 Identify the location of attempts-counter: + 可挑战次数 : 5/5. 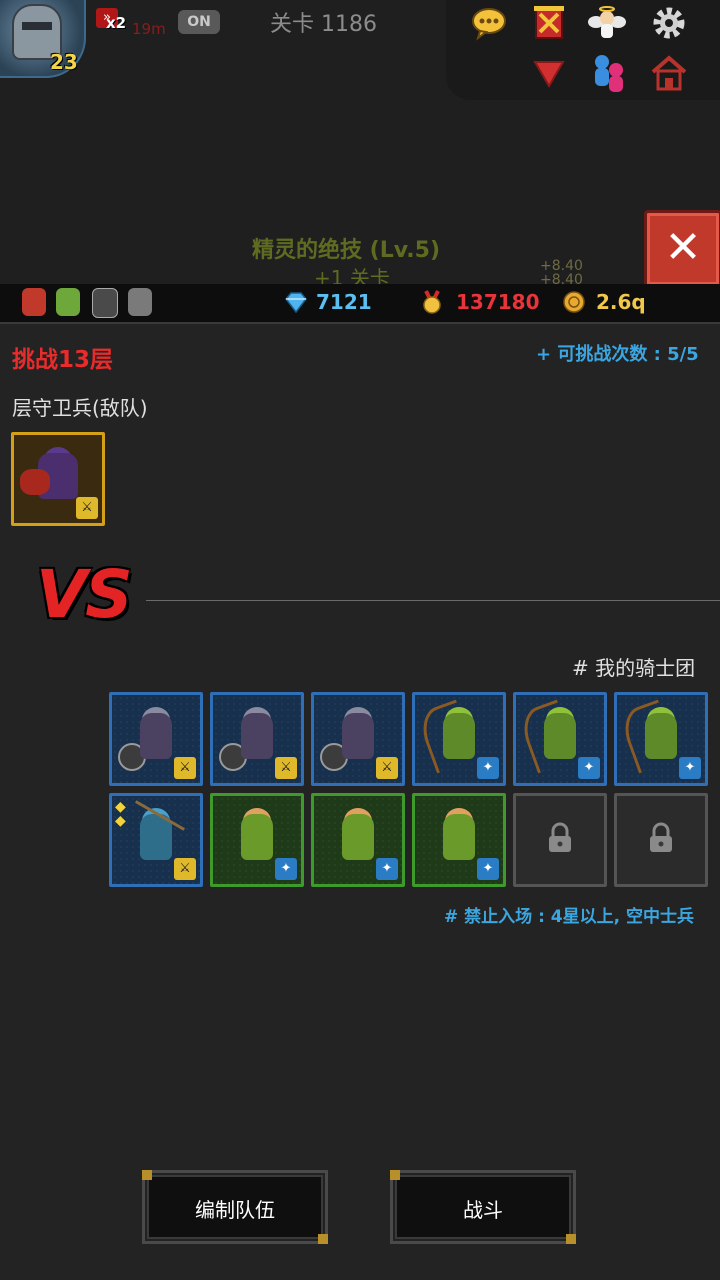
(617, 353).